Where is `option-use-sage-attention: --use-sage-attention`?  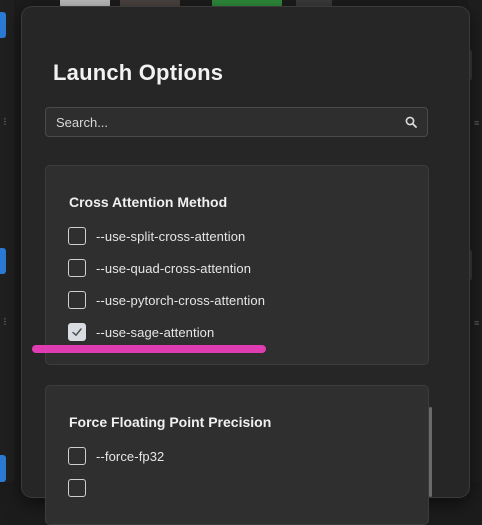 option-use-sage-attention: --use-sage-attention is located at coordinates (141, 332).